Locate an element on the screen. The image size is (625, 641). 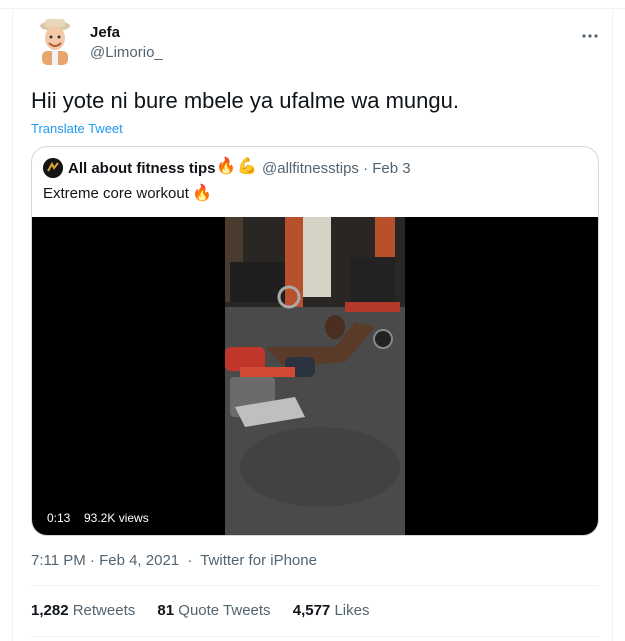
likes-stat: 4,577 Likes is located at coordinates (331, 610).